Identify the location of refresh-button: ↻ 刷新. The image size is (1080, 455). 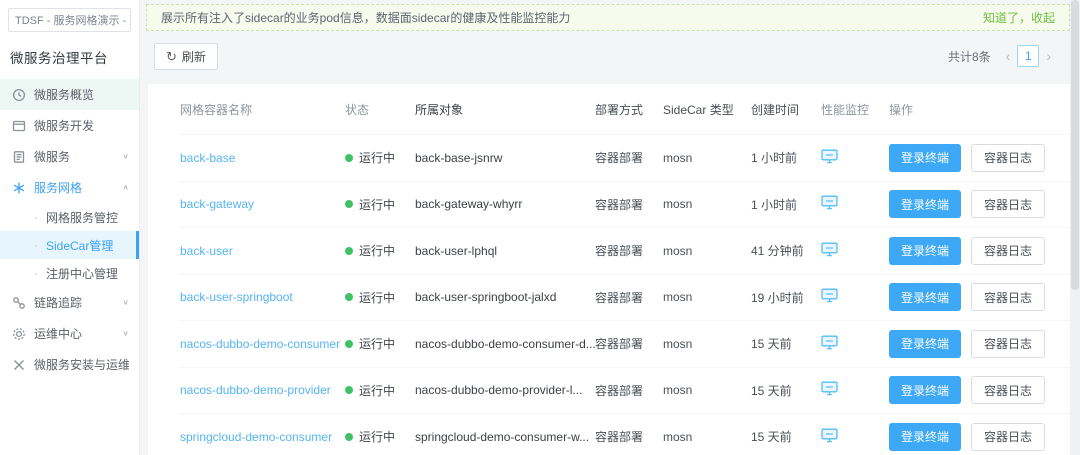
(186, 56).